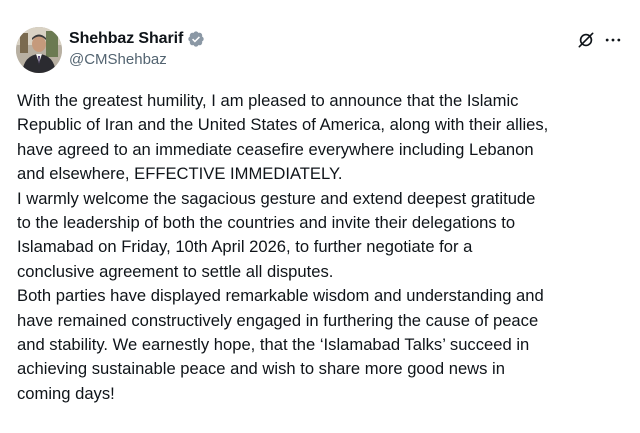 This screenshot has width=640, height=433. Describe the element at coordinates (118, 59) in the screenshot. I see `author-handle: @CMShehbaz` at that location.